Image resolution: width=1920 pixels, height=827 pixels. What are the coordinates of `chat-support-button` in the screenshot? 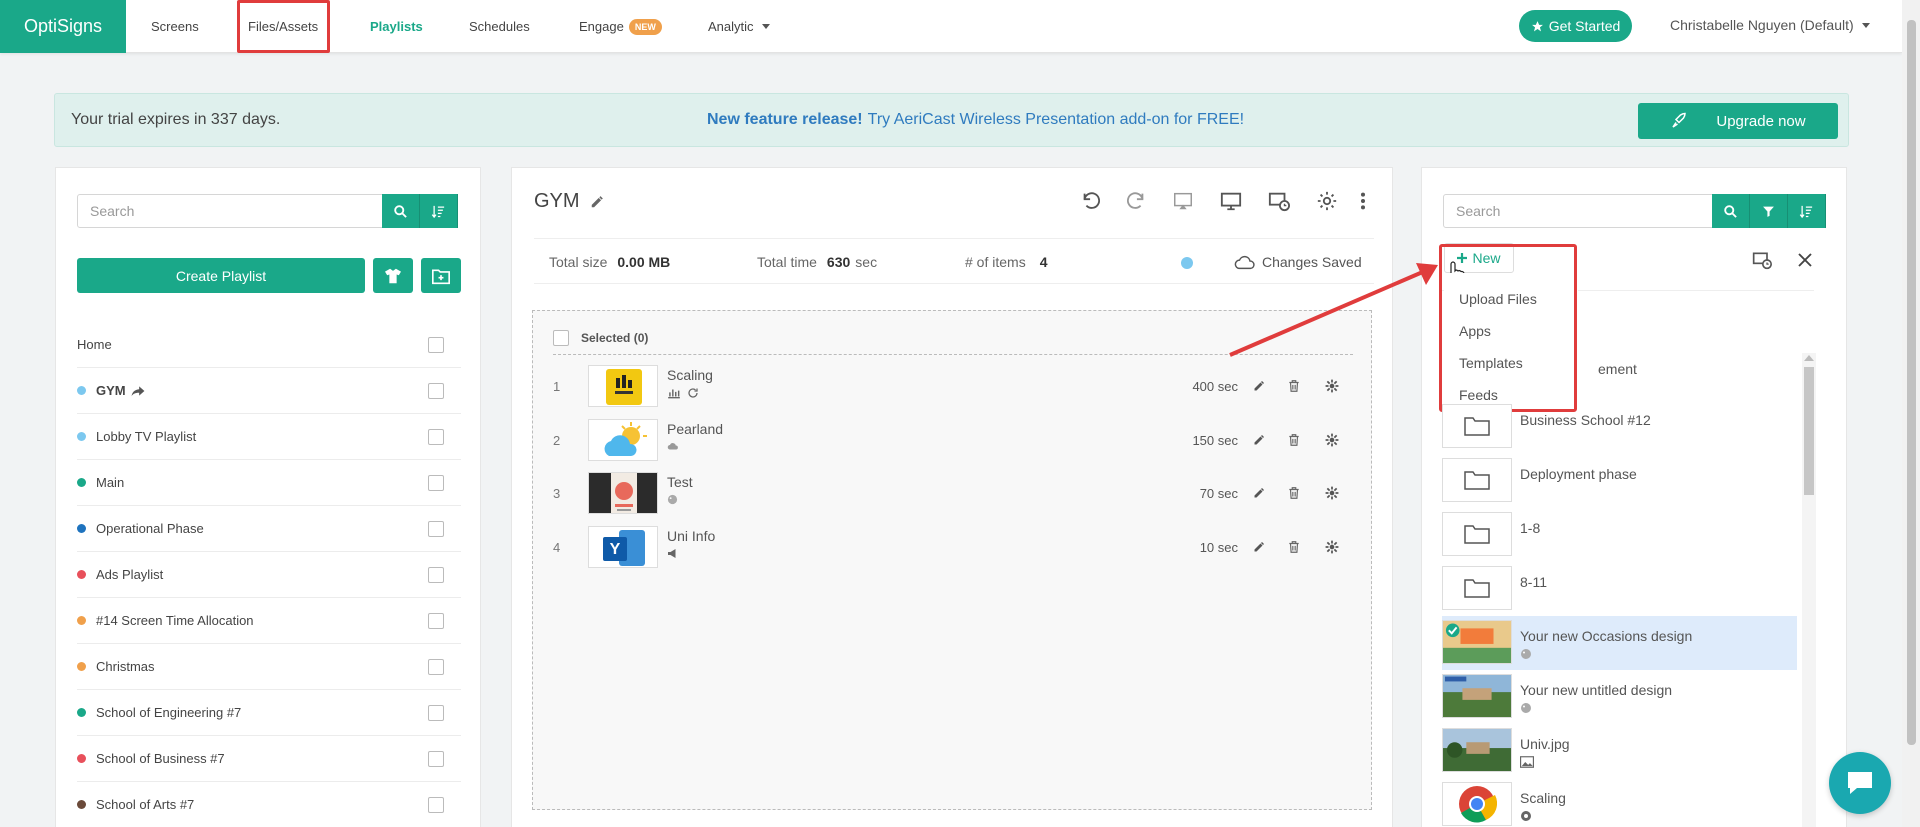 It's located at (1860, 783).